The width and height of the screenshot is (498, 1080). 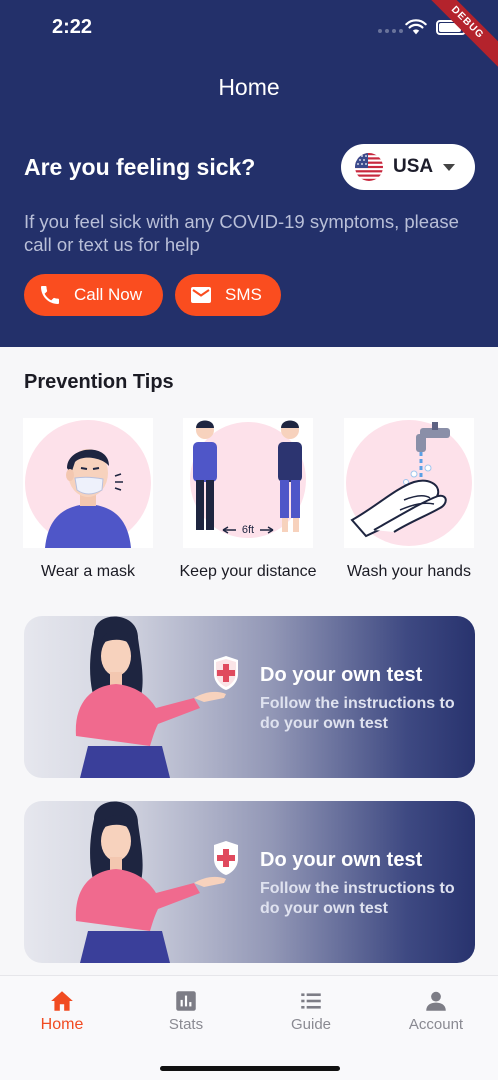 What do you see at coordinates (390, 31) in the screenshot?
I see `signal-icon` at bounding box center [390, 31].